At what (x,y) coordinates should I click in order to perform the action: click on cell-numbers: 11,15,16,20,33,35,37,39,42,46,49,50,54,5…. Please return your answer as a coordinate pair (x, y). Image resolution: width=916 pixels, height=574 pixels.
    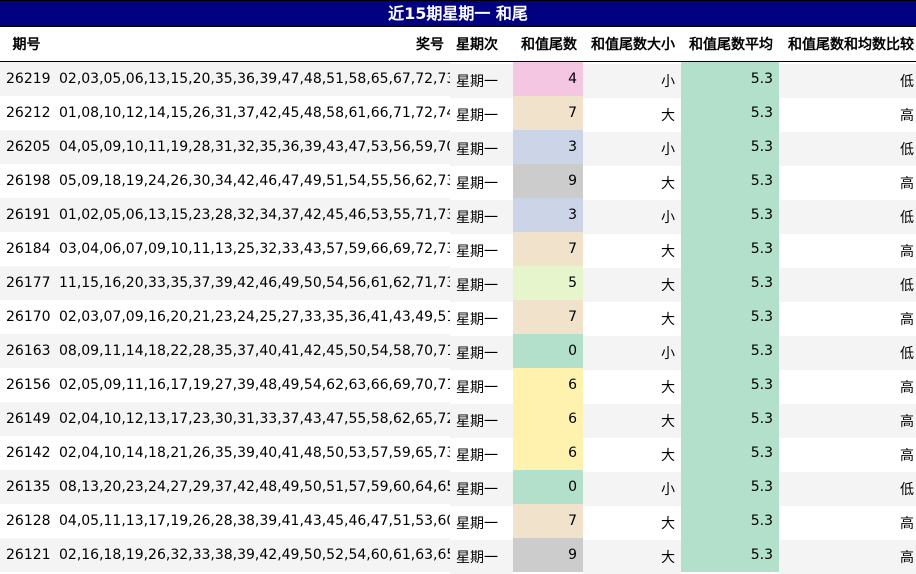
    Looking at the image, I should click on (251, 283).